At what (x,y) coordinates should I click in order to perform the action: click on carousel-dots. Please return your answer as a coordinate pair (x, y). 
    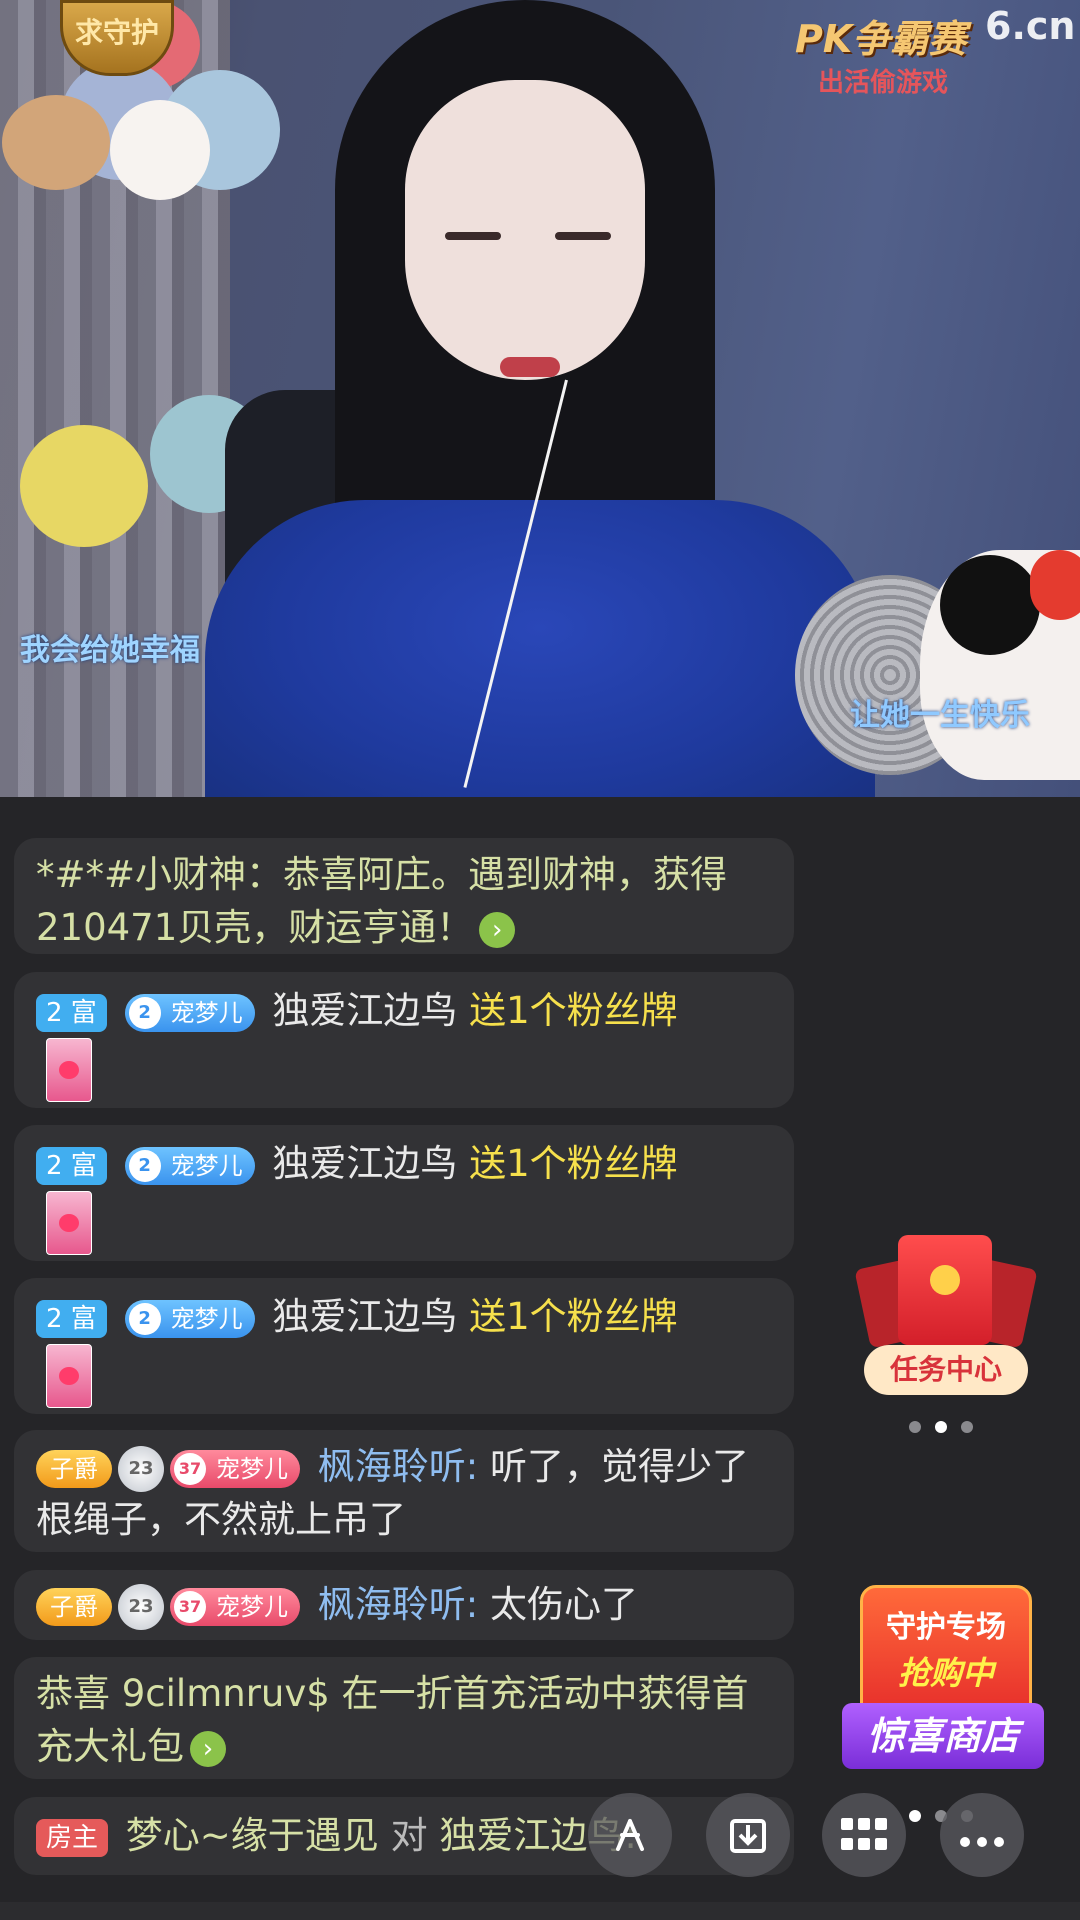
    Looking at the image, I should click on (941, 1427).